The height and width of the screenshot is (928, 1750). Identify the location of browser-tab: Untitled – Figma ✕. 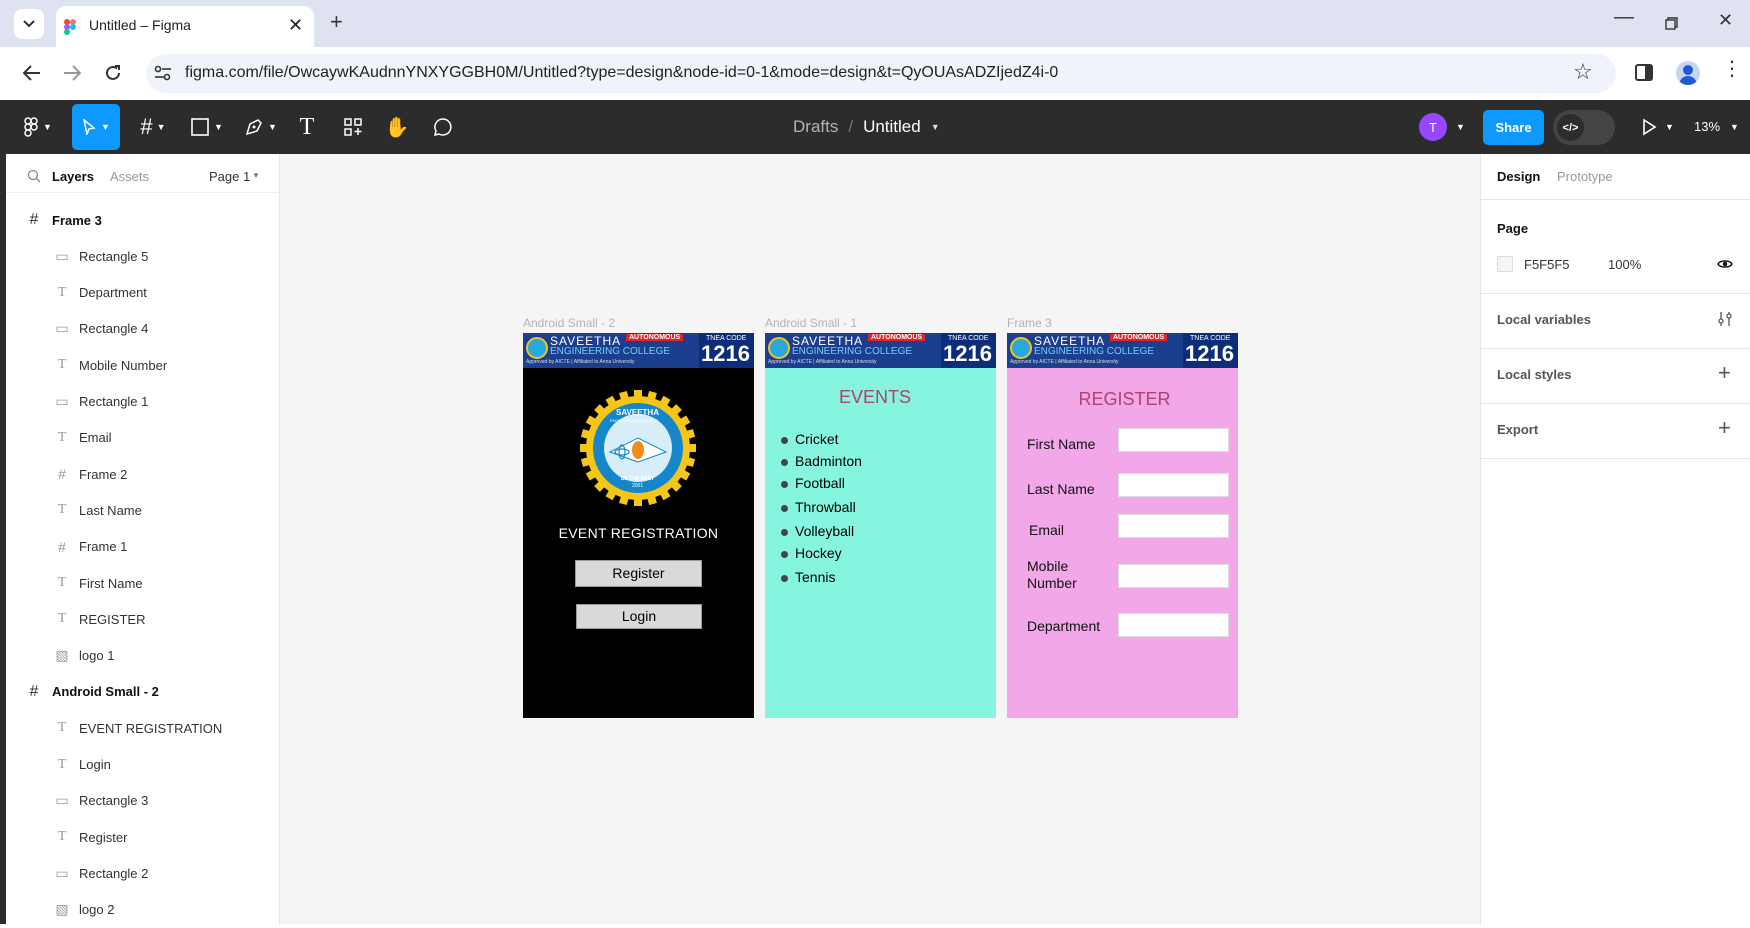
(185, 26).